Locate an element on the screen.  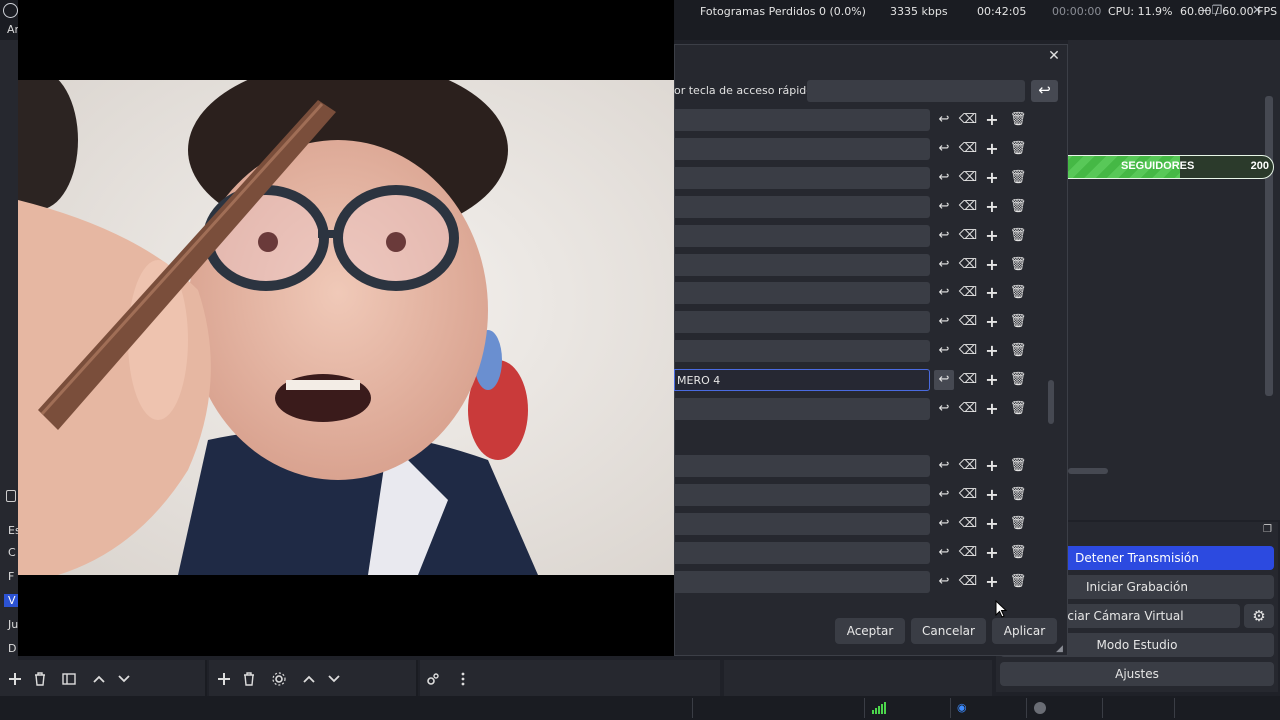
source-properties-gear-icon is located at coordinates (279, 679).